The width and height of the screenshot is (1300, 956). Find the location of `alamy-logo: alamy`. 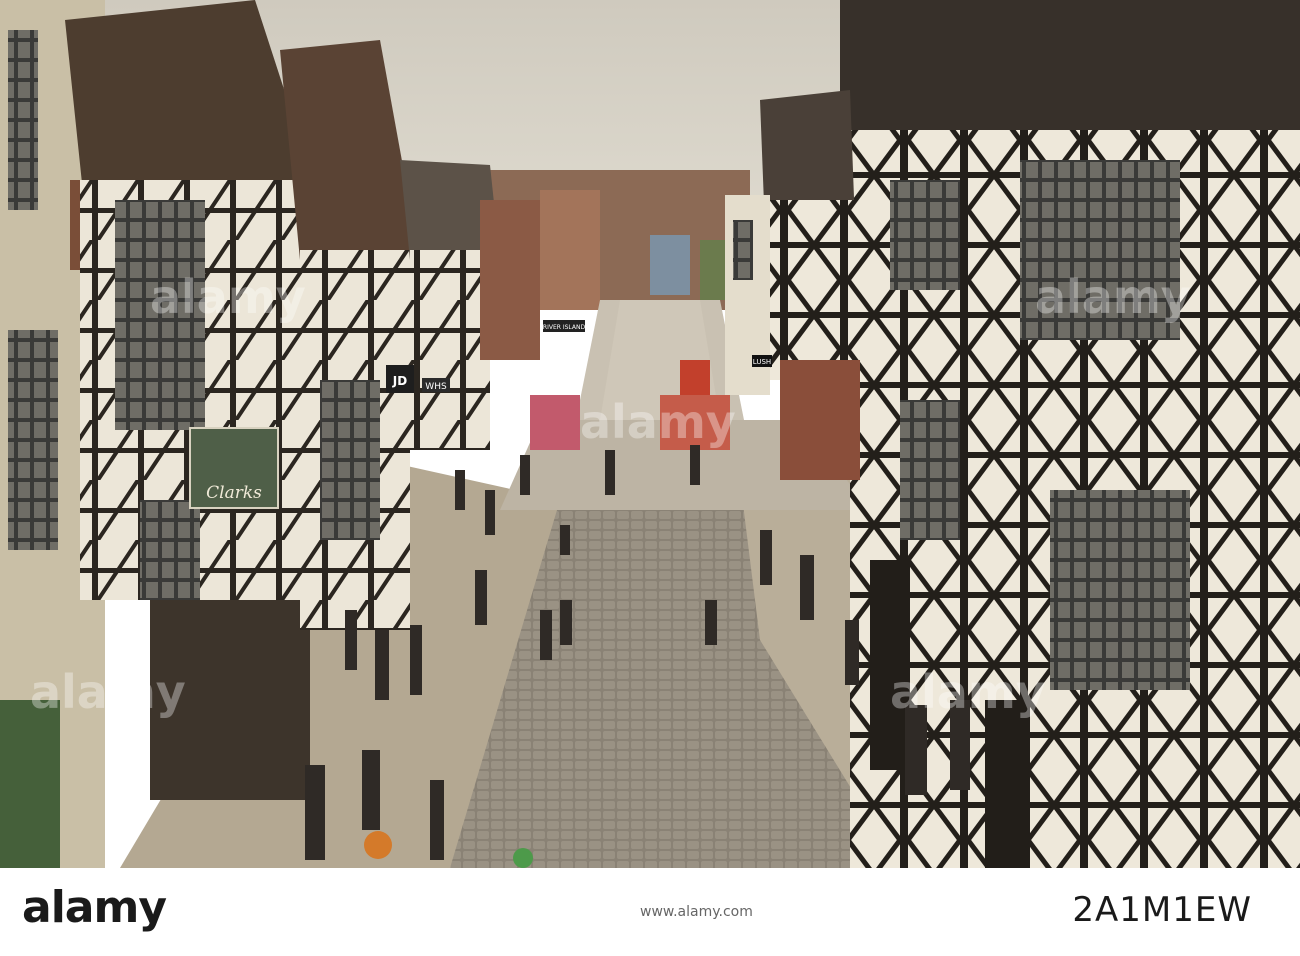

alamy-logo: alamy is located at coordinates (94, 907).